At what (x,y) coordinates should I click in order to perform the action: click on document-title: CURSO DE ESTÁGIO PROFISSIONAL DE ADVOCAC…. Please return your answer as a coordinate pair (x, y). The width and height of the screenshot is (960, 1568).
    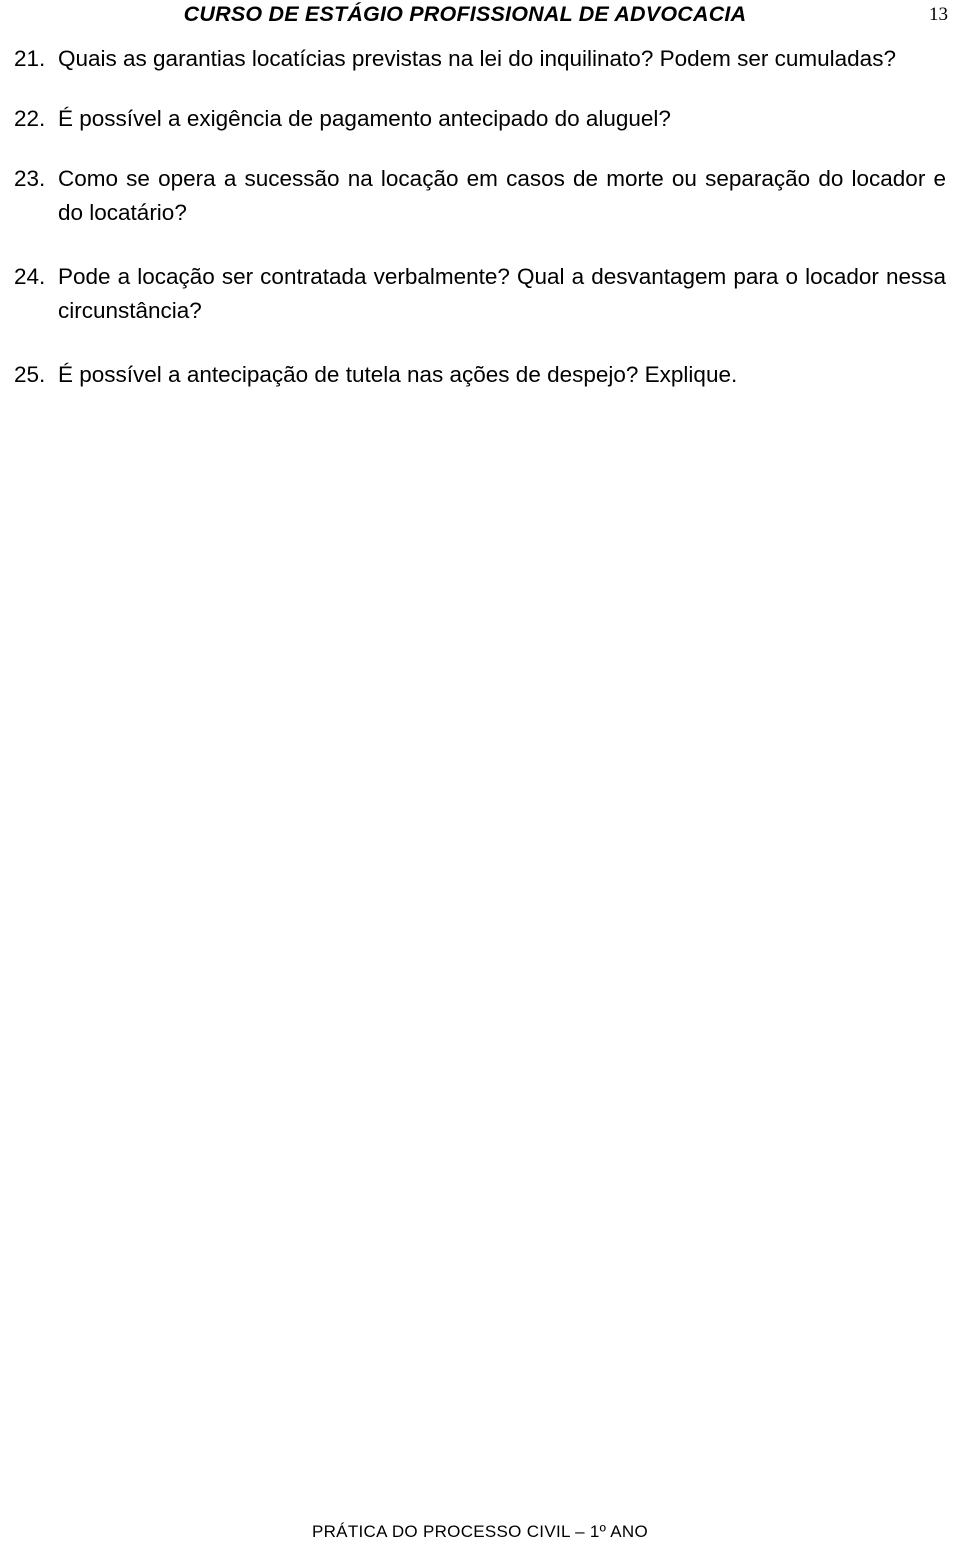
    Looking at the image, I should click on (465, 14).